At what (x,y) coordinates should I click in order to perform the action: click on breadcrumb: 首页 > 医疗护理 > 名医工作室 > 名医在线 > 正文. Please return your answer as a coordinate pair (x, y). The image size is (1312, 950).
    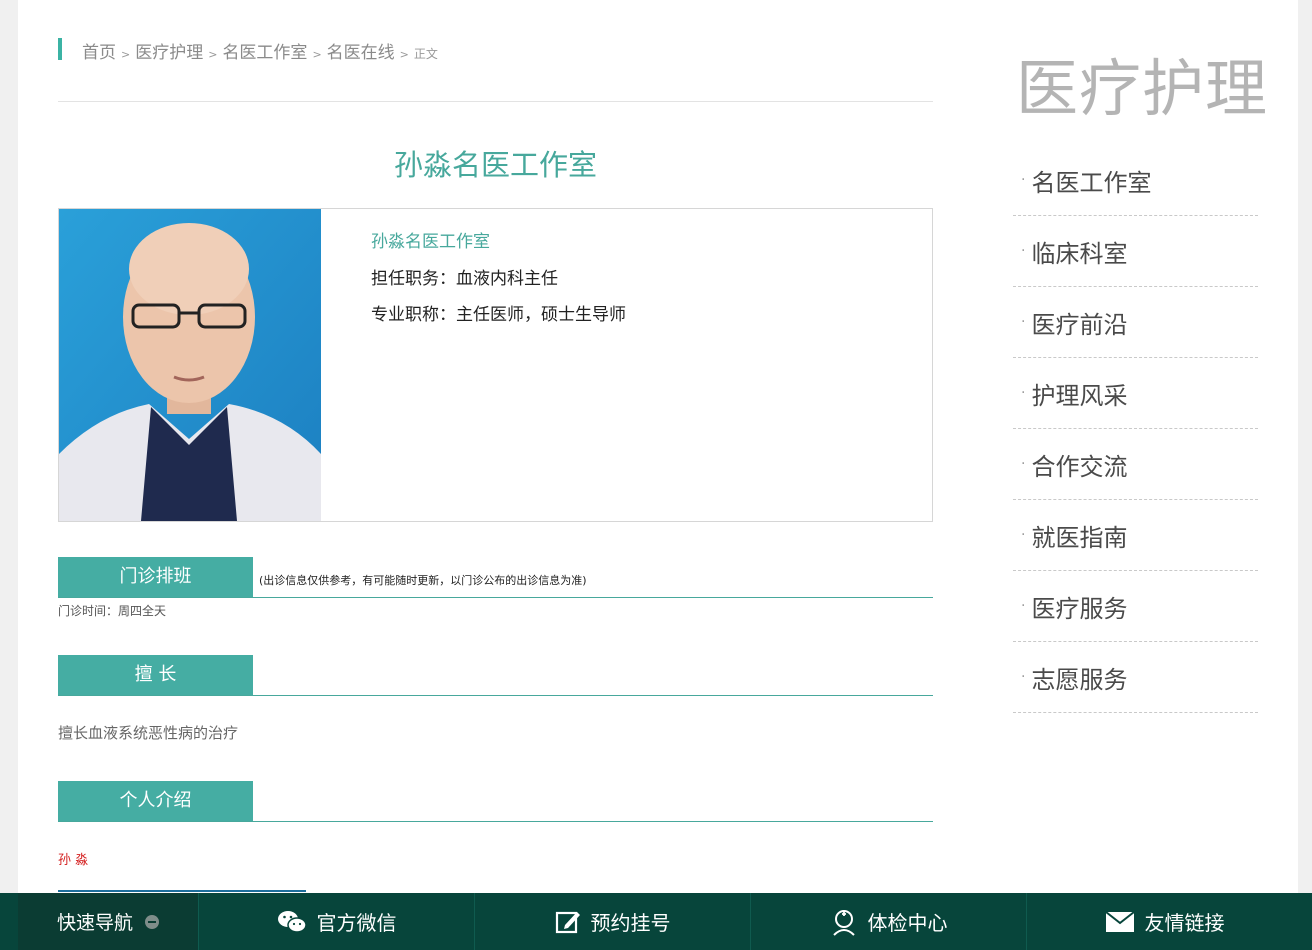
    Looking at the image, I should click on (248, 50).